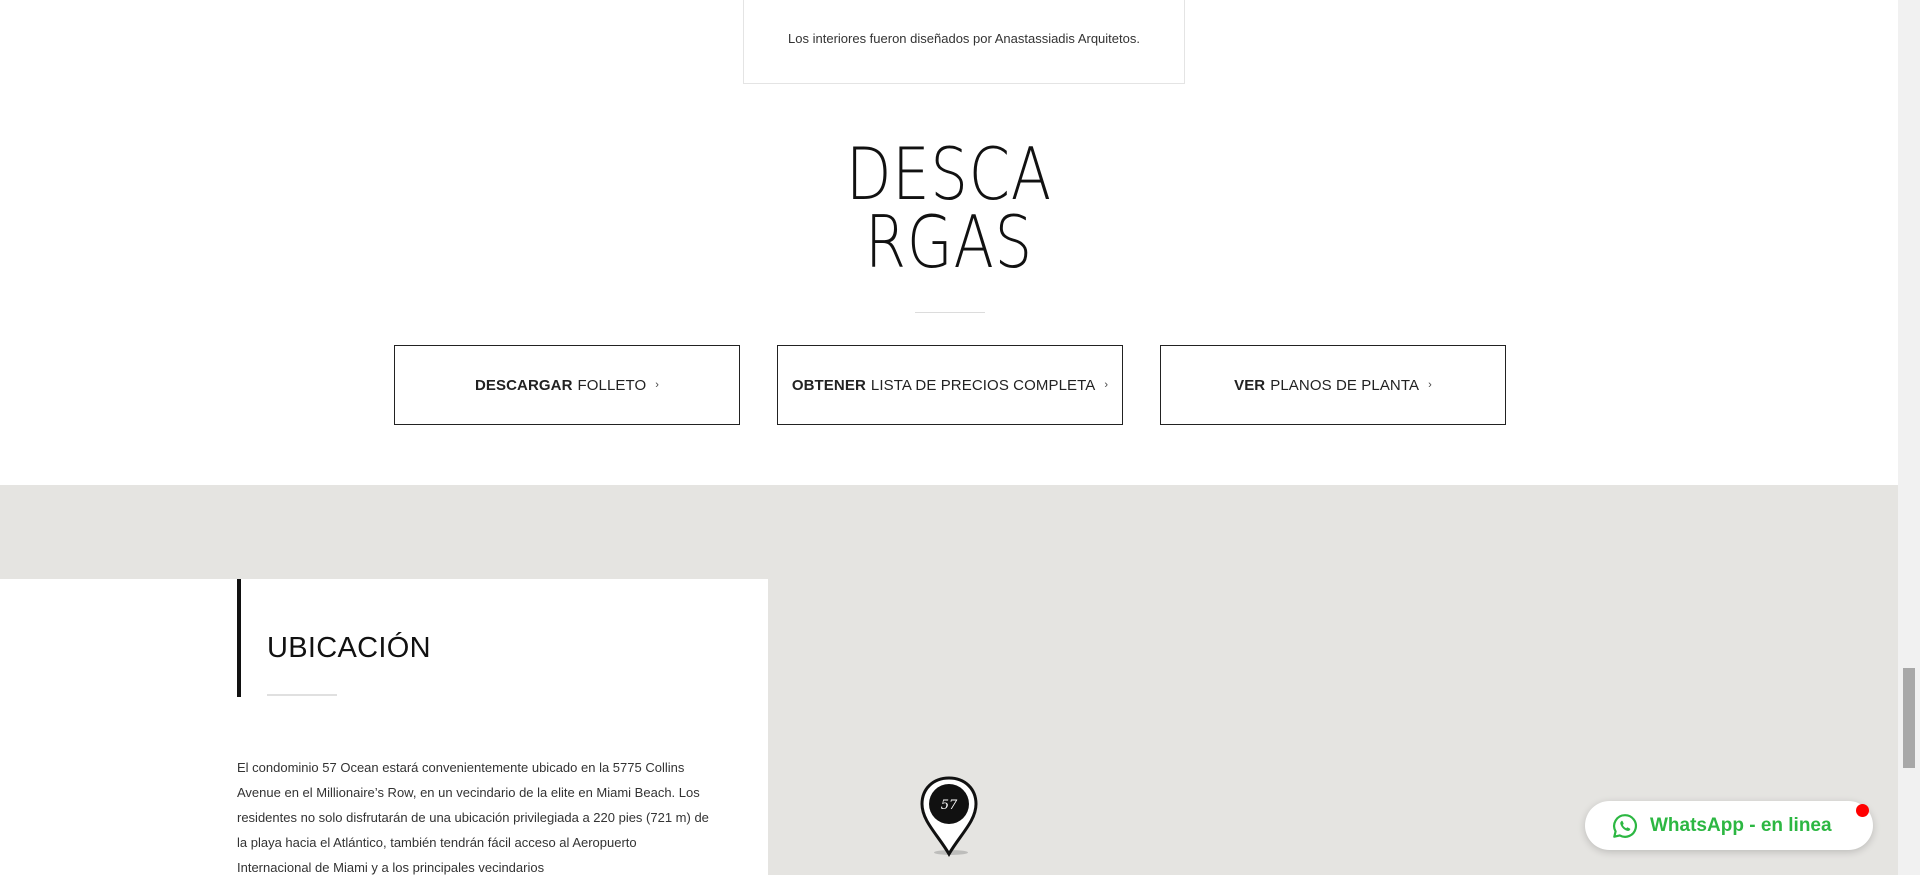  What do you see at coordinates (1345, 385) in the screenshot?
I see `button-label: PLANOS DE PLANTA` at bounding box center [1345, 385].